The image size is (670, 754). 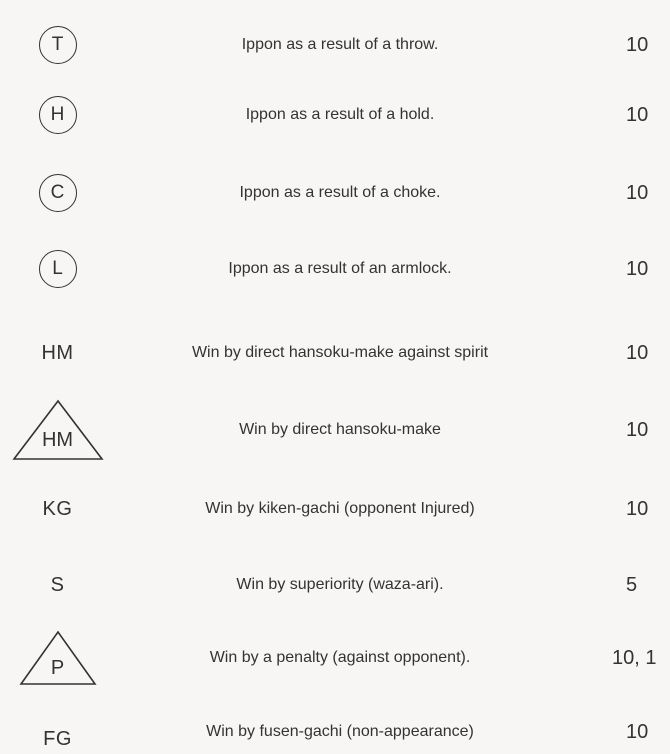 I want to click on score: 10, 1, so click(x=634, y=657).